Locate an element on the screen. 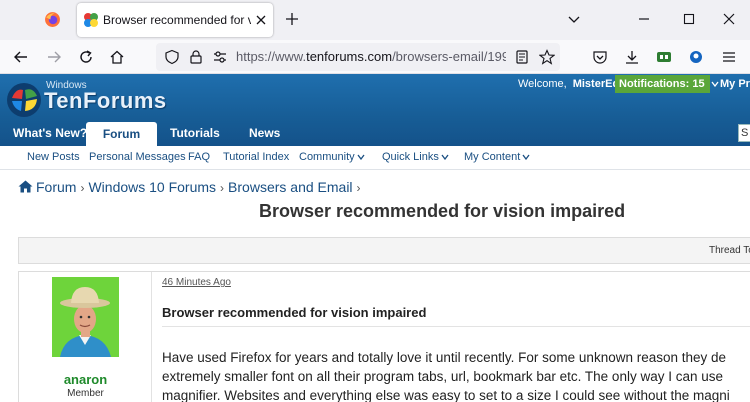  subnav-my-content: My Content is located at coordinates (497, 157).